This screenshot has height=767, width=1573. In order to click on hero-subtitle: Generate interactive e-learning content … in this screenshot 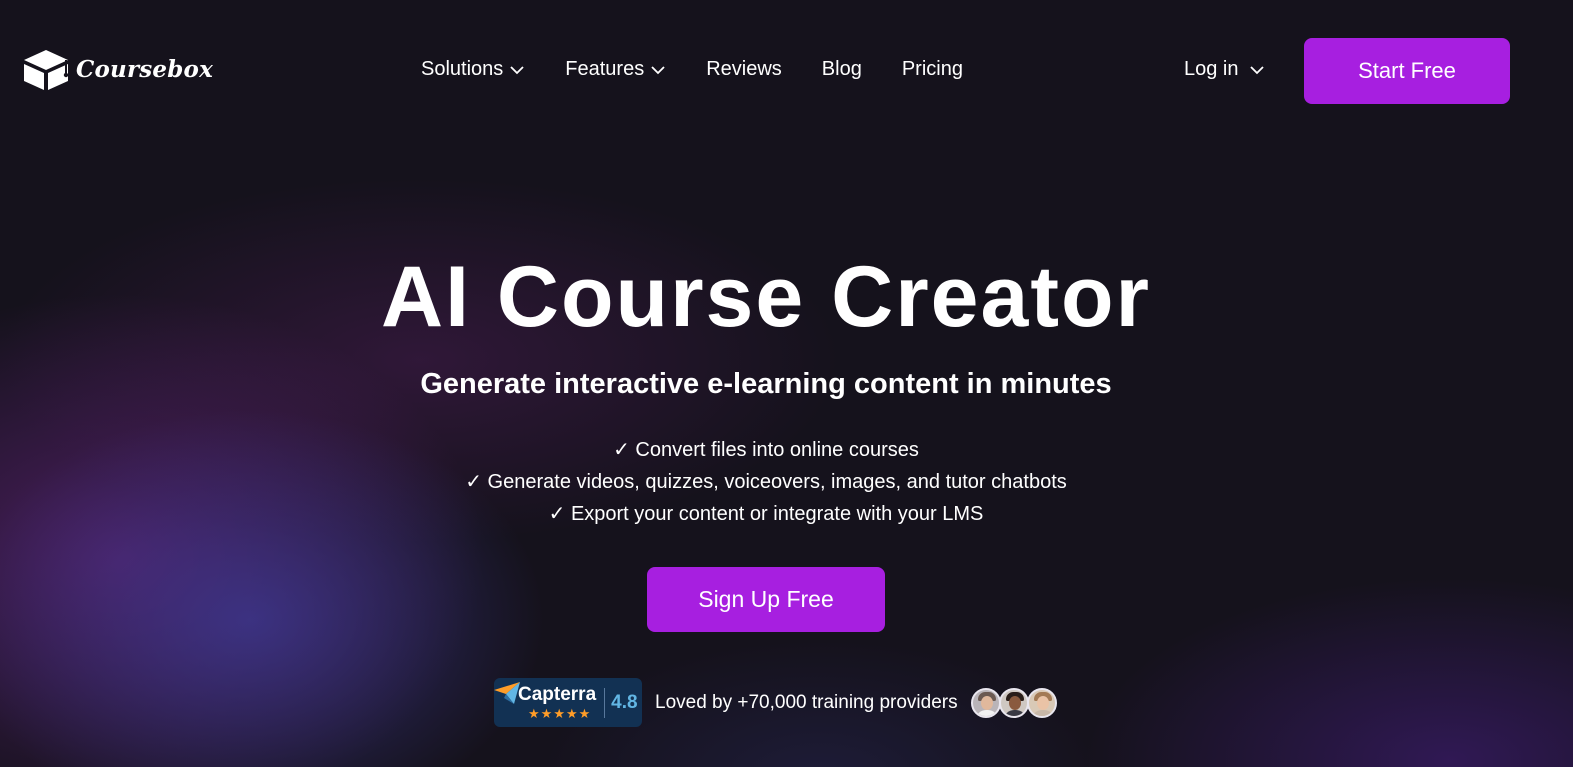, I will do `click(766, 384)`.